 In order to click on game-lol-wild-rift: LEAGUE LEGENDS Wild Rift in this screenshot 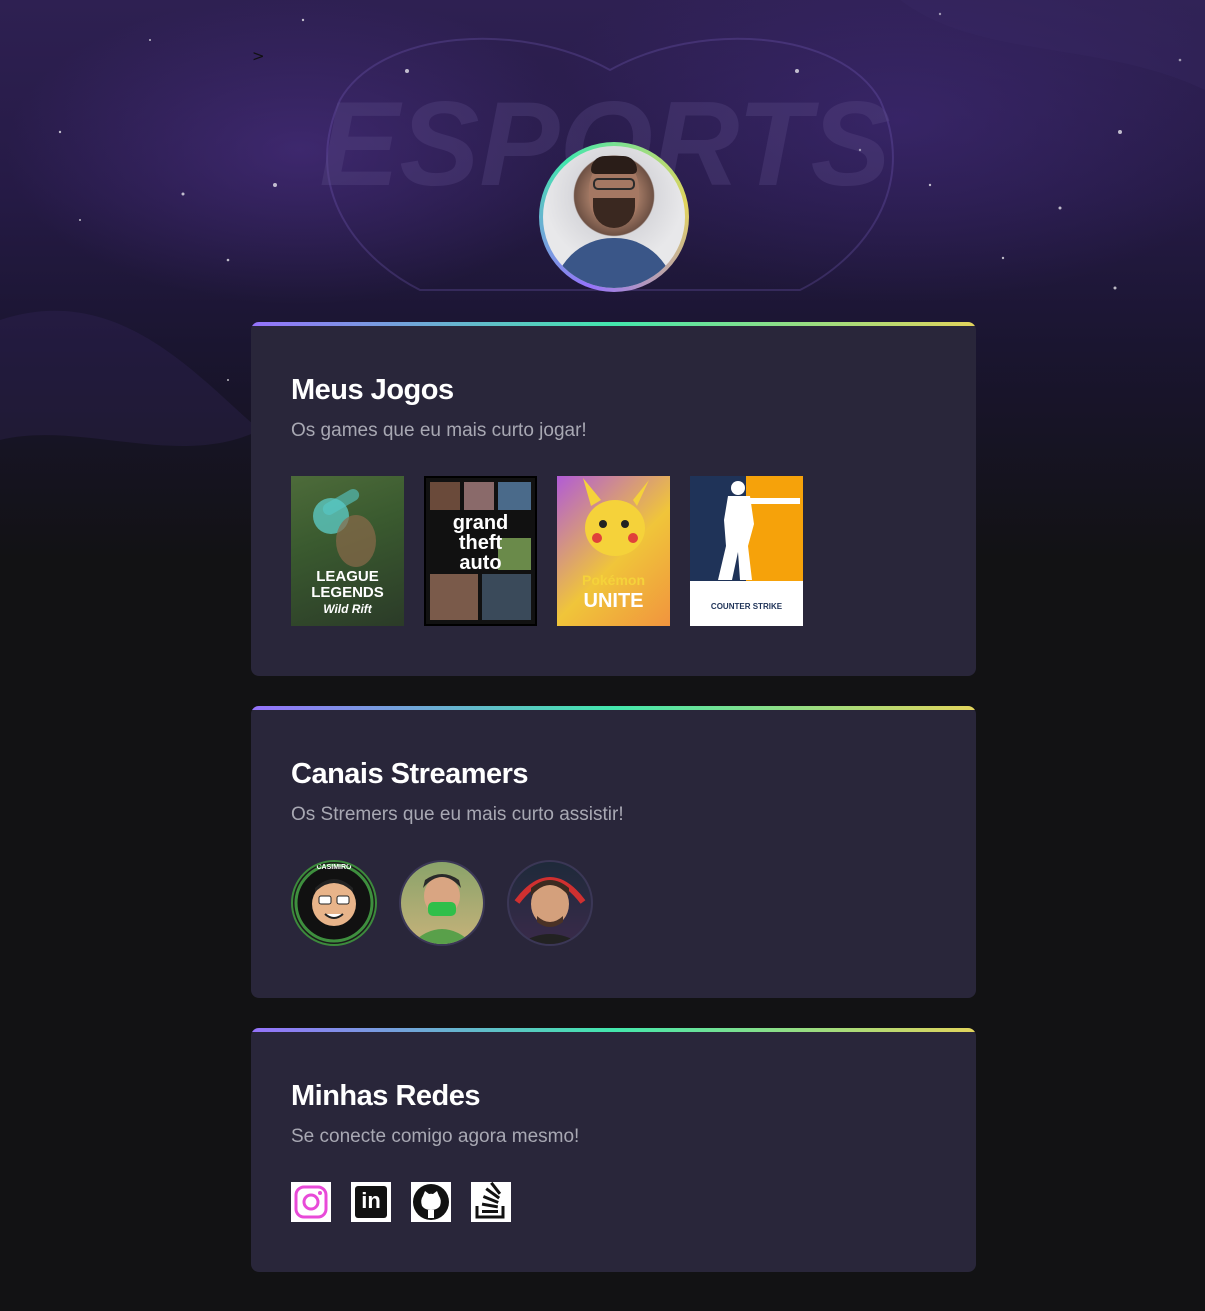, I will do `click(347, 551)`.